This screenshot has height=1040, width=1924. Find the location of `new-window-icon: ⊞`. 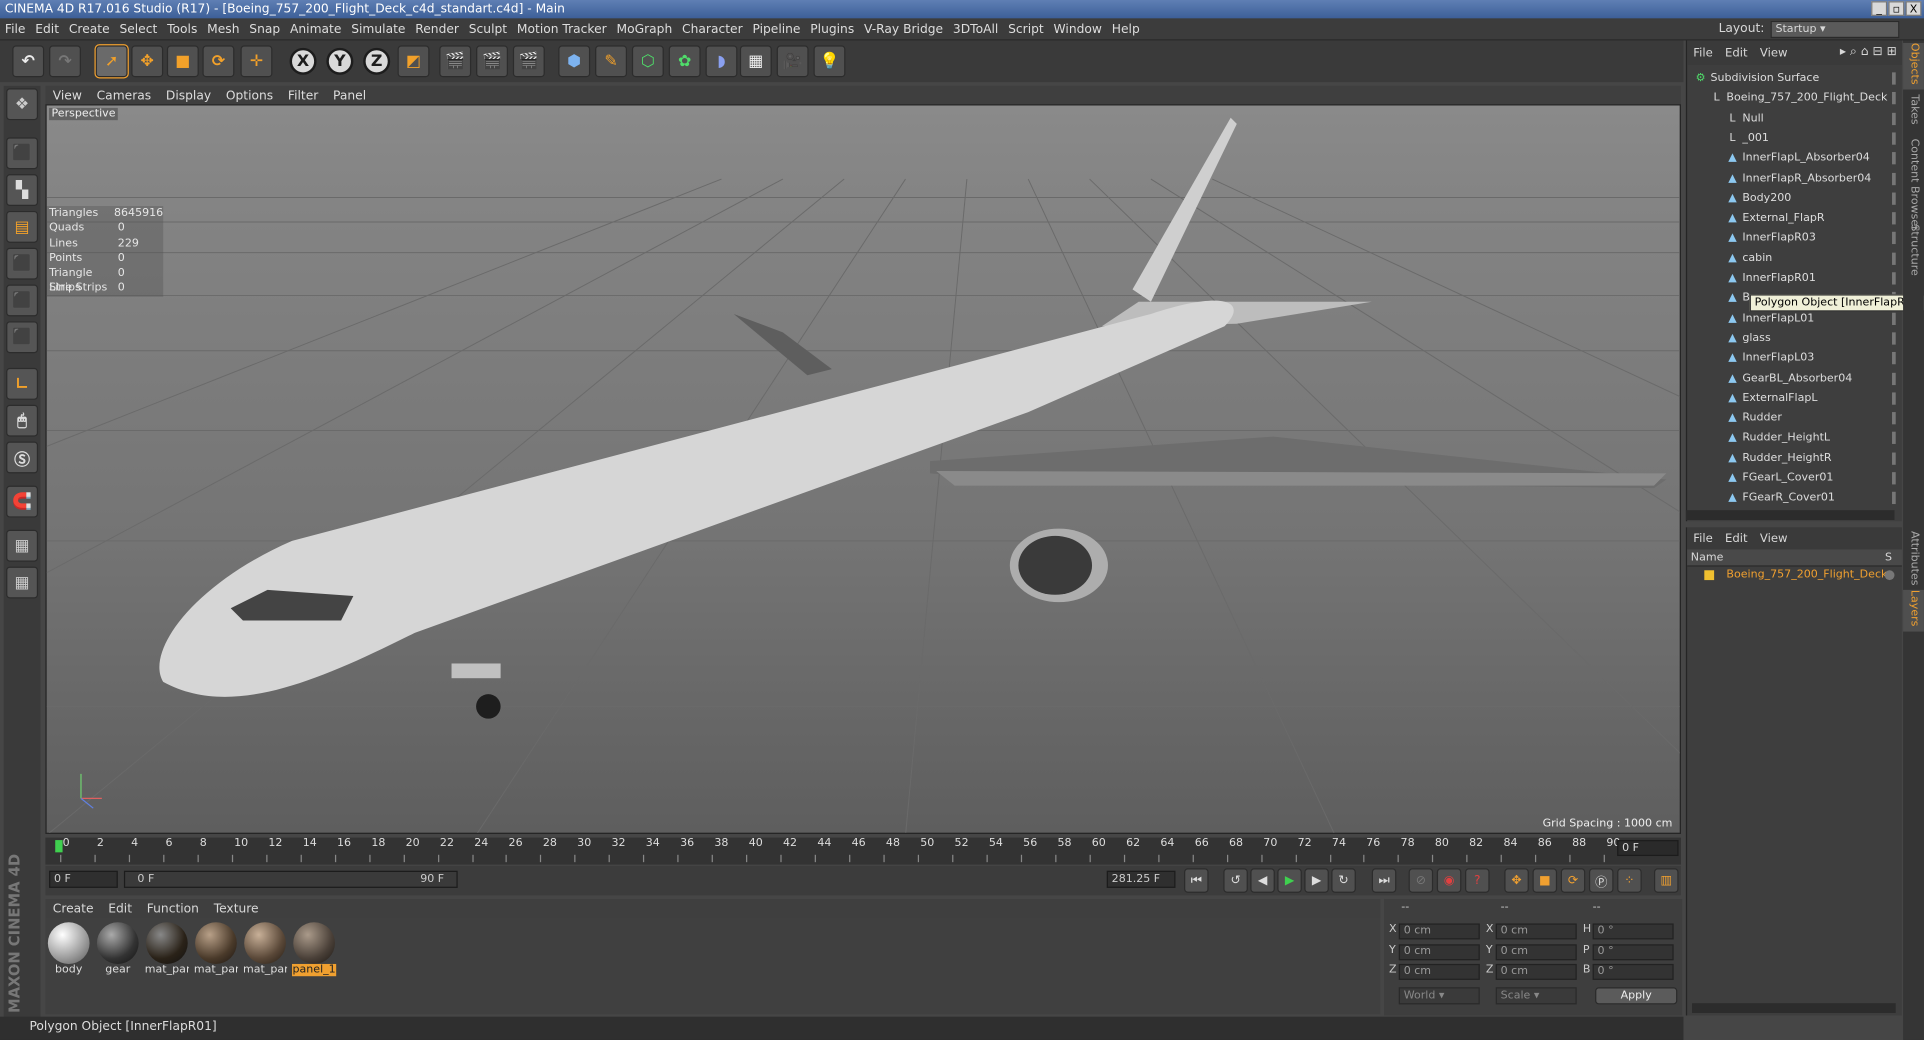

new-window-icon: ⊞ is located at coordinates (1892, 51).